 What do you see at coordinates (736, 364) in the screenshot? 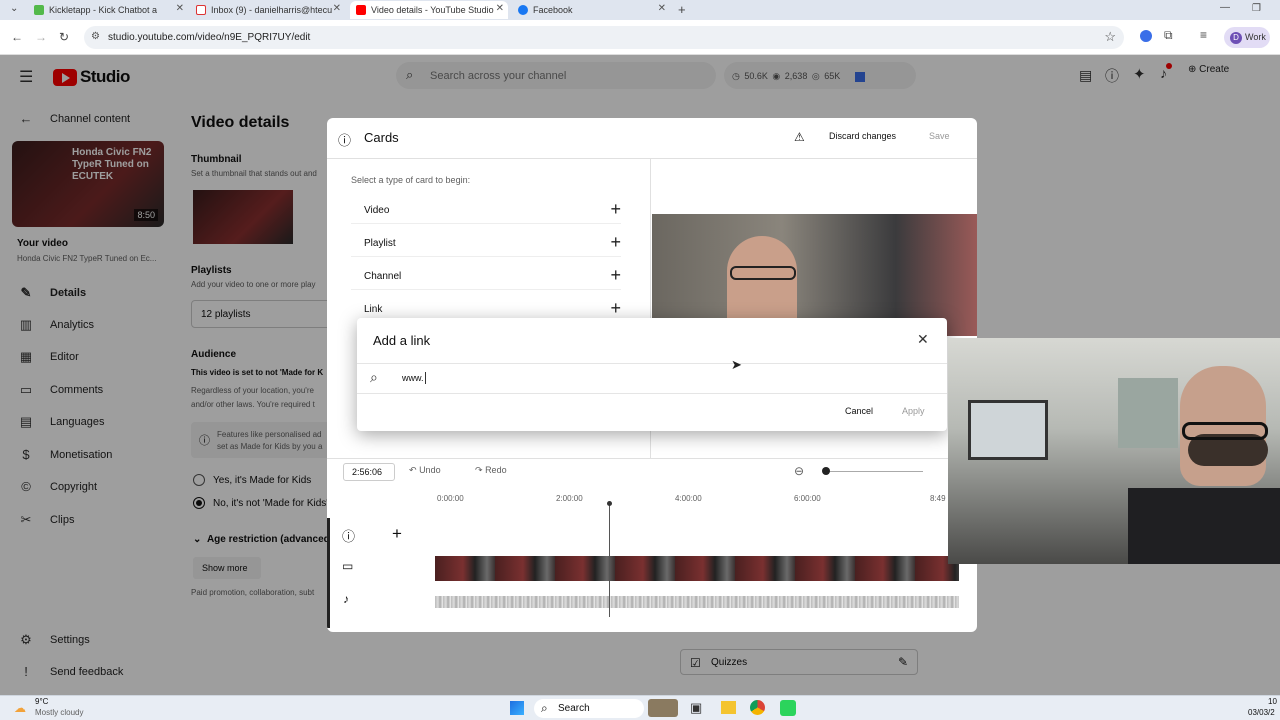
I see `mouse-cursor-icon: ➤` at bounding box center [736, 364].